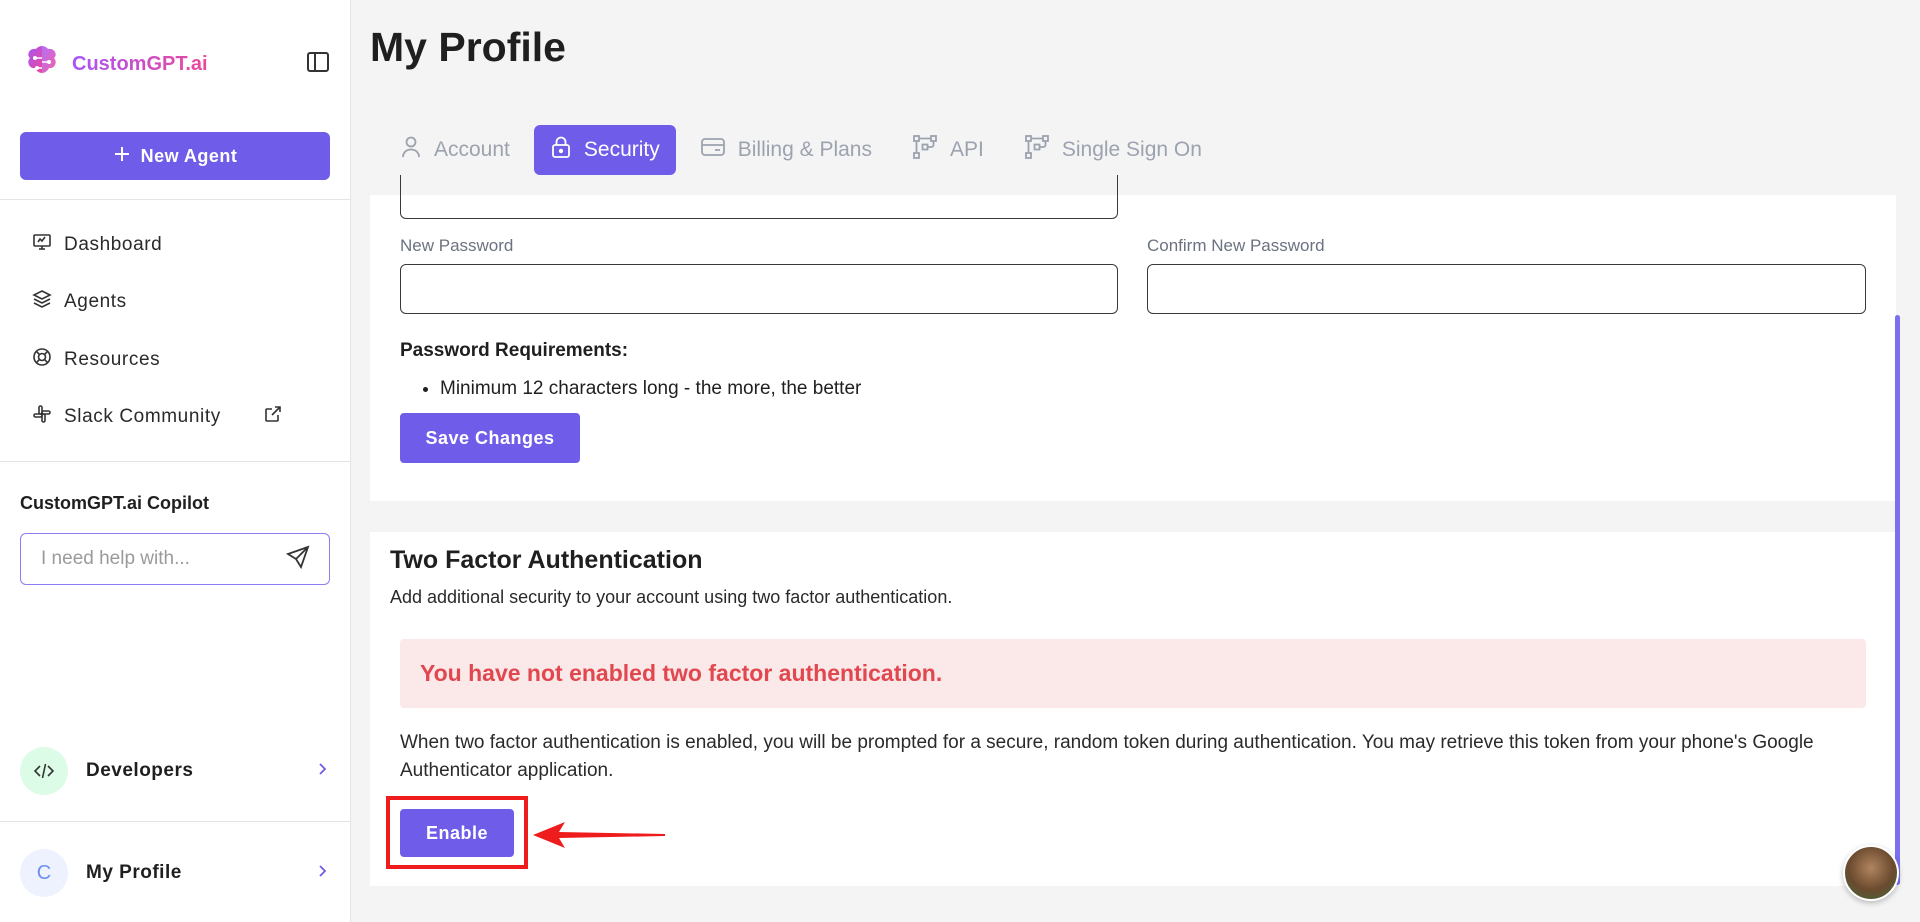  Describe the element at coordinates (1037, 150) in the screenshot. I see `sso-icon` at that location.